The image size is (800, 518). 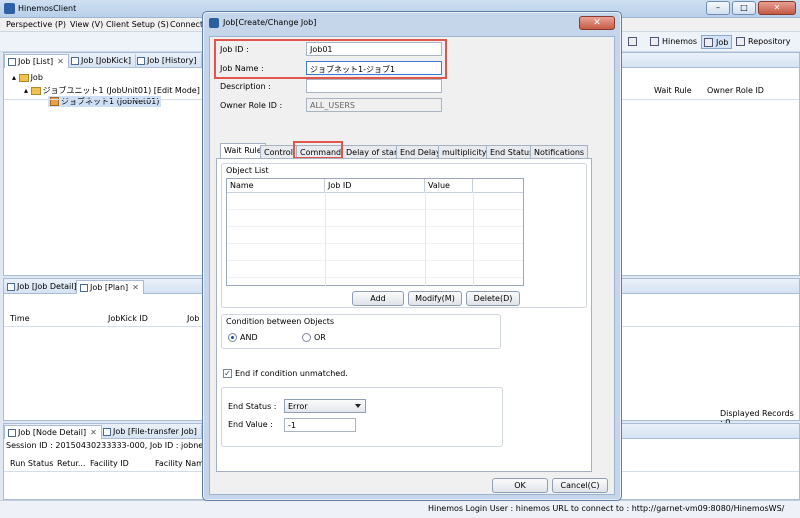 What do you see at coordinates (168, 61) in the screenshot?
I see `tab-job-history: Job [History]` at bounding box center [168, 61].